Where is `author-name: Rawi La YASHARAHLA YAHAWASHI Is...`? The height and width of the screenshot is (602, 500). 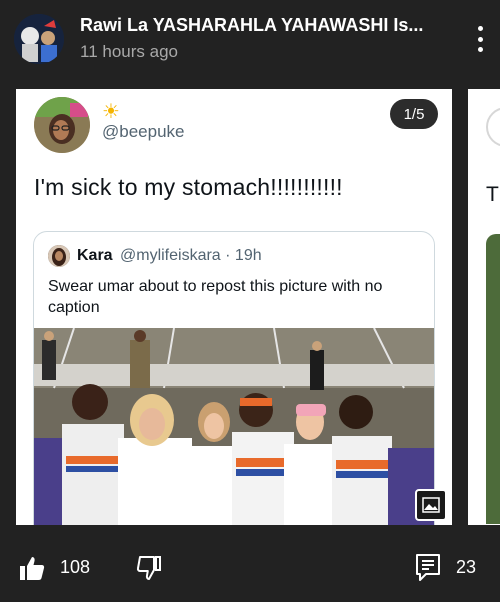 author-name: Rawi La YASHARAHLA YAHAWASHI Is... is located at coordinates (262, 25).